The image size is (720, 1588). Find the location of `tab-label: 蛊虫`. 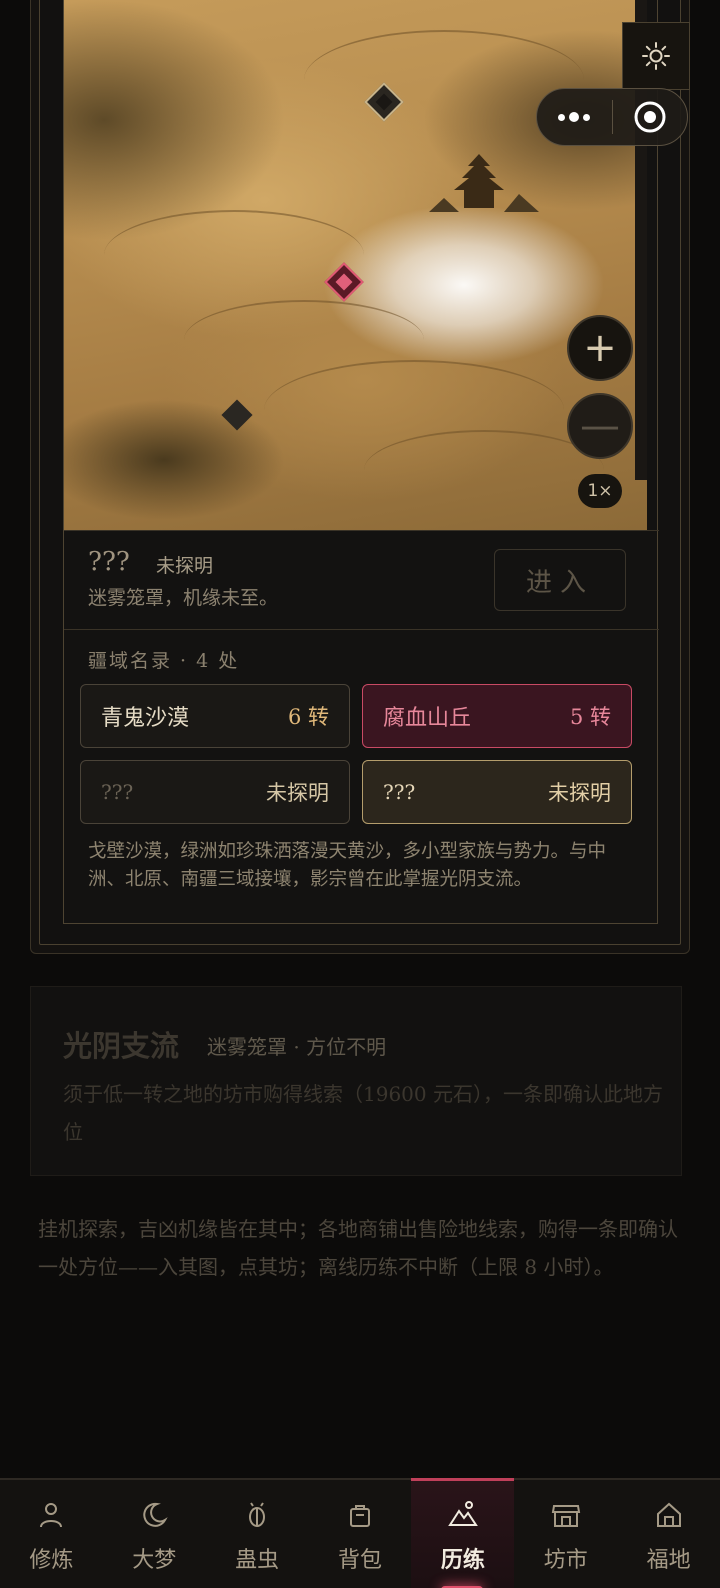

tab-label: 蛊虫 is located at coordinates (257, 1560).